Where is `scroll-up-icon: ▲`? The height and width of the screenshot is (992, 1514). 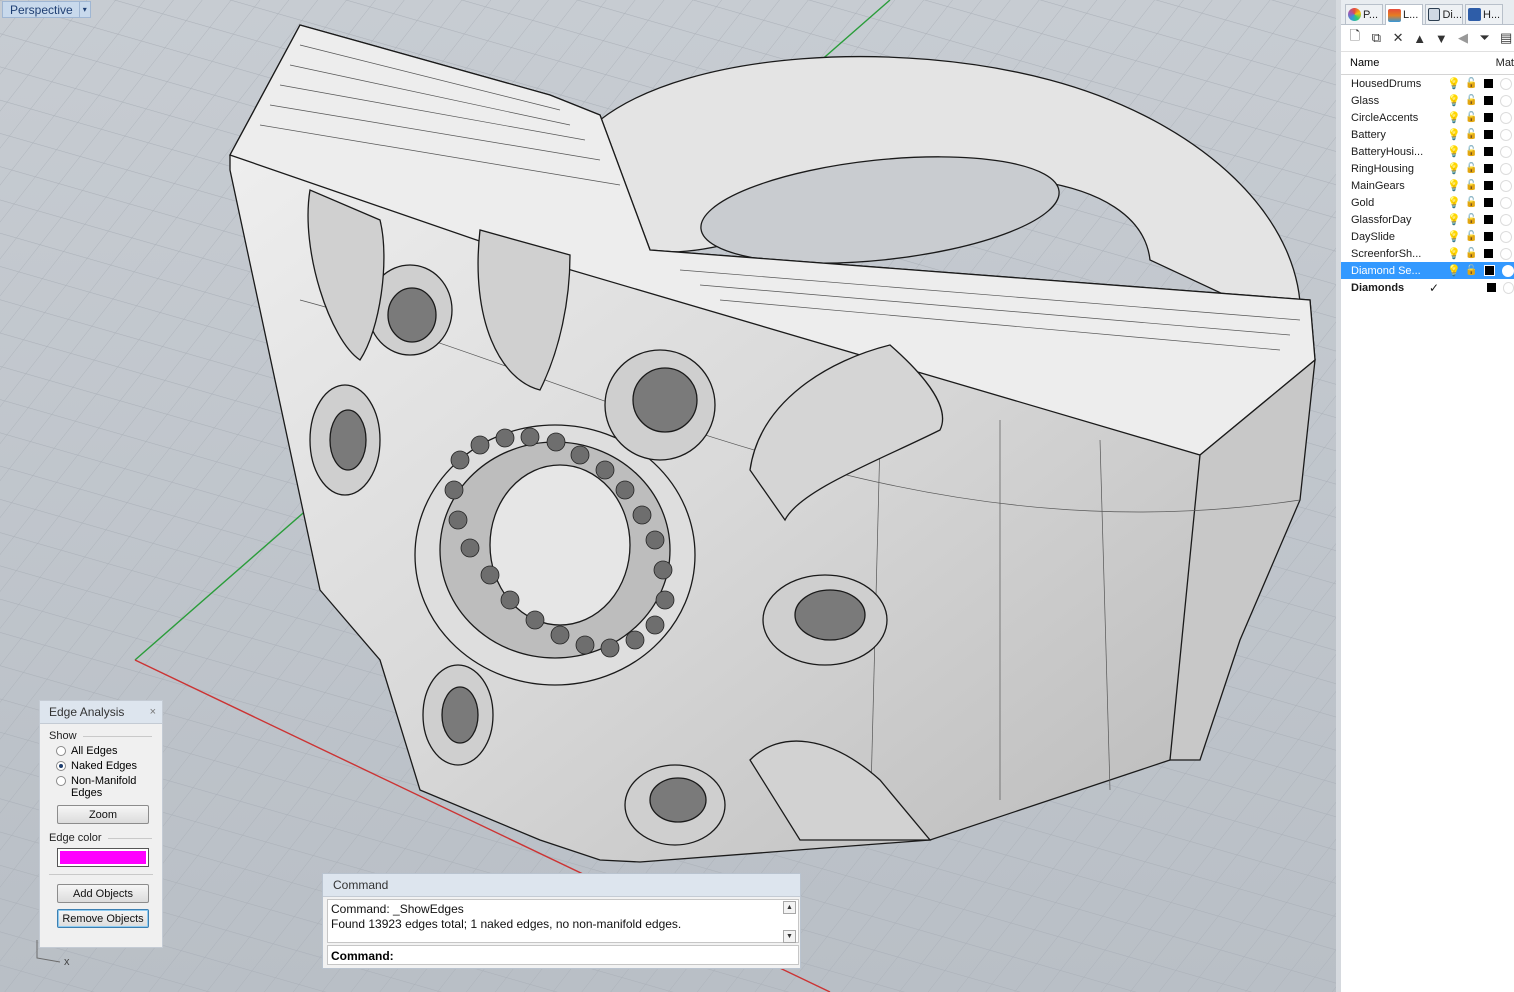
scroll-up-icon: ▲ is located at coordinates (789, 907).